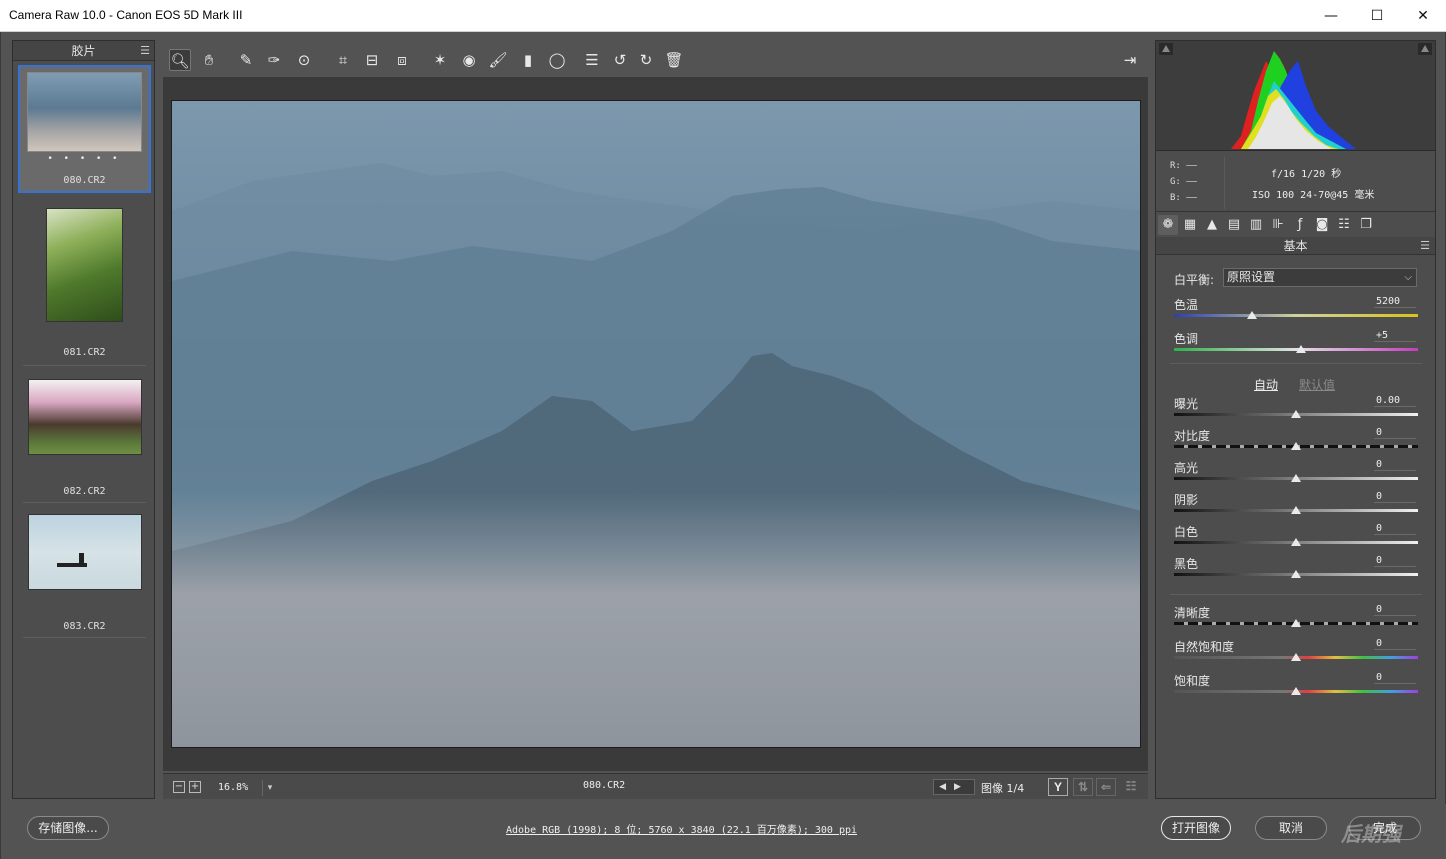 The height and width of the screenshot is (859, 1446). I want to click on filmstrip-thumb-082: 082.CR2, so click(84, 439).